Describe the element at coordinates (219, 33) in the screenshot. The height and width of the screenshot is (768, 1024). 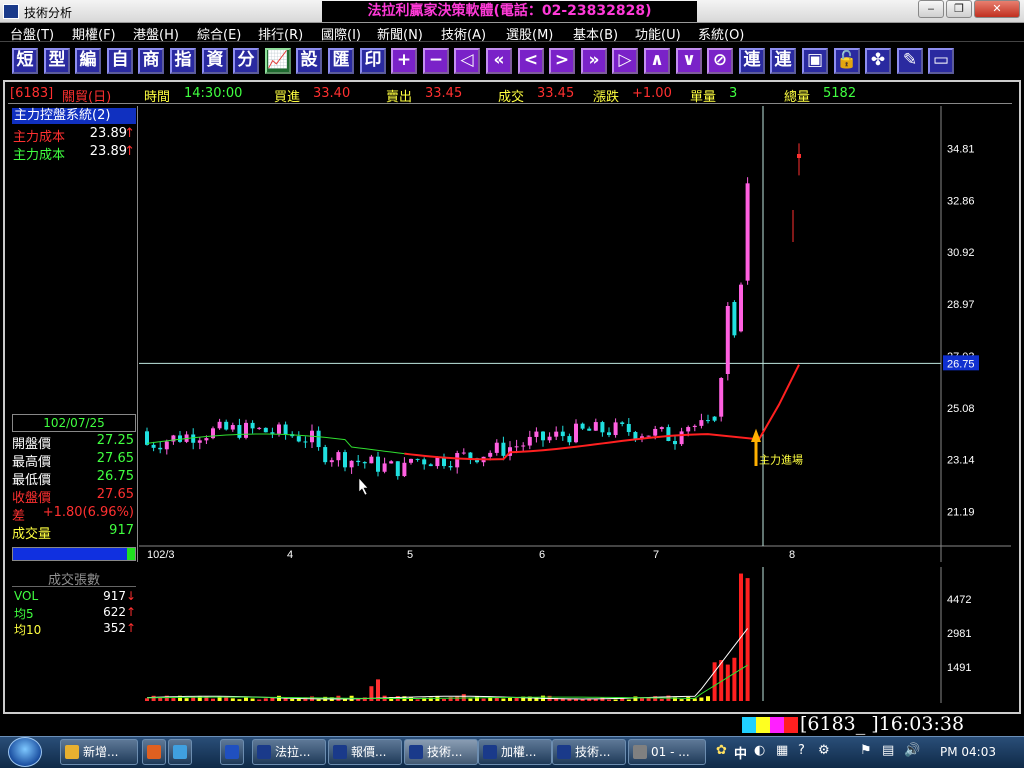
I see `menu-item-3: 綜合(E)` at that location.